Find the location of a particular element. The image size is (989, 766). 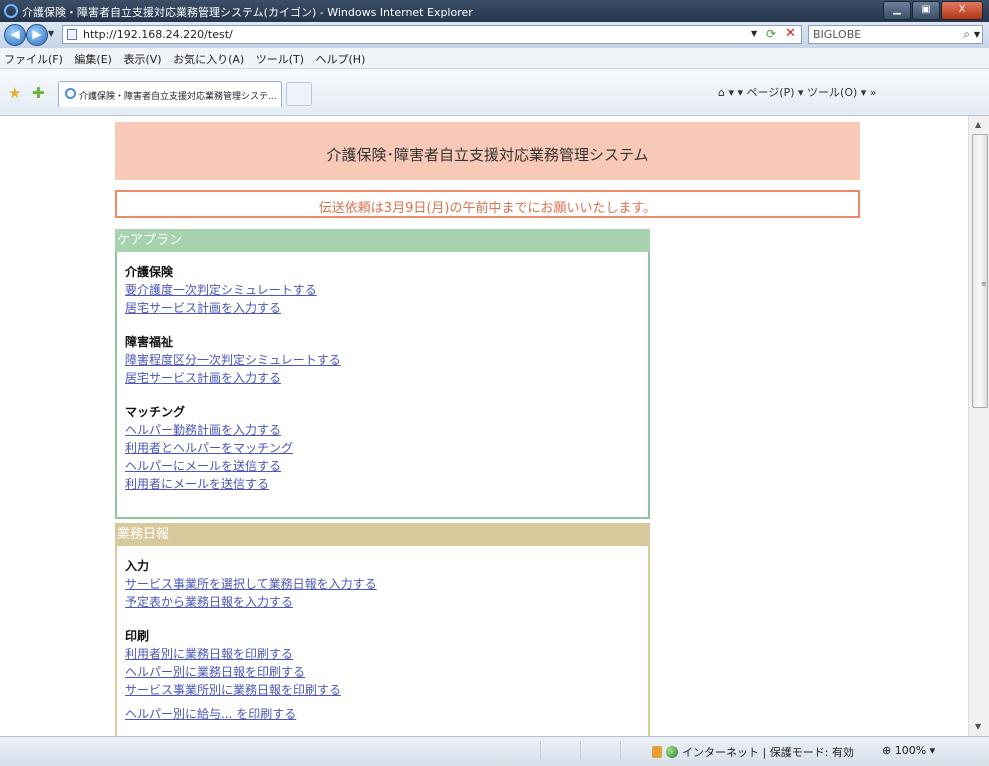

link-print-by-user: 利用者別に業務日報を印刷する is located at coordinates (386, 654).